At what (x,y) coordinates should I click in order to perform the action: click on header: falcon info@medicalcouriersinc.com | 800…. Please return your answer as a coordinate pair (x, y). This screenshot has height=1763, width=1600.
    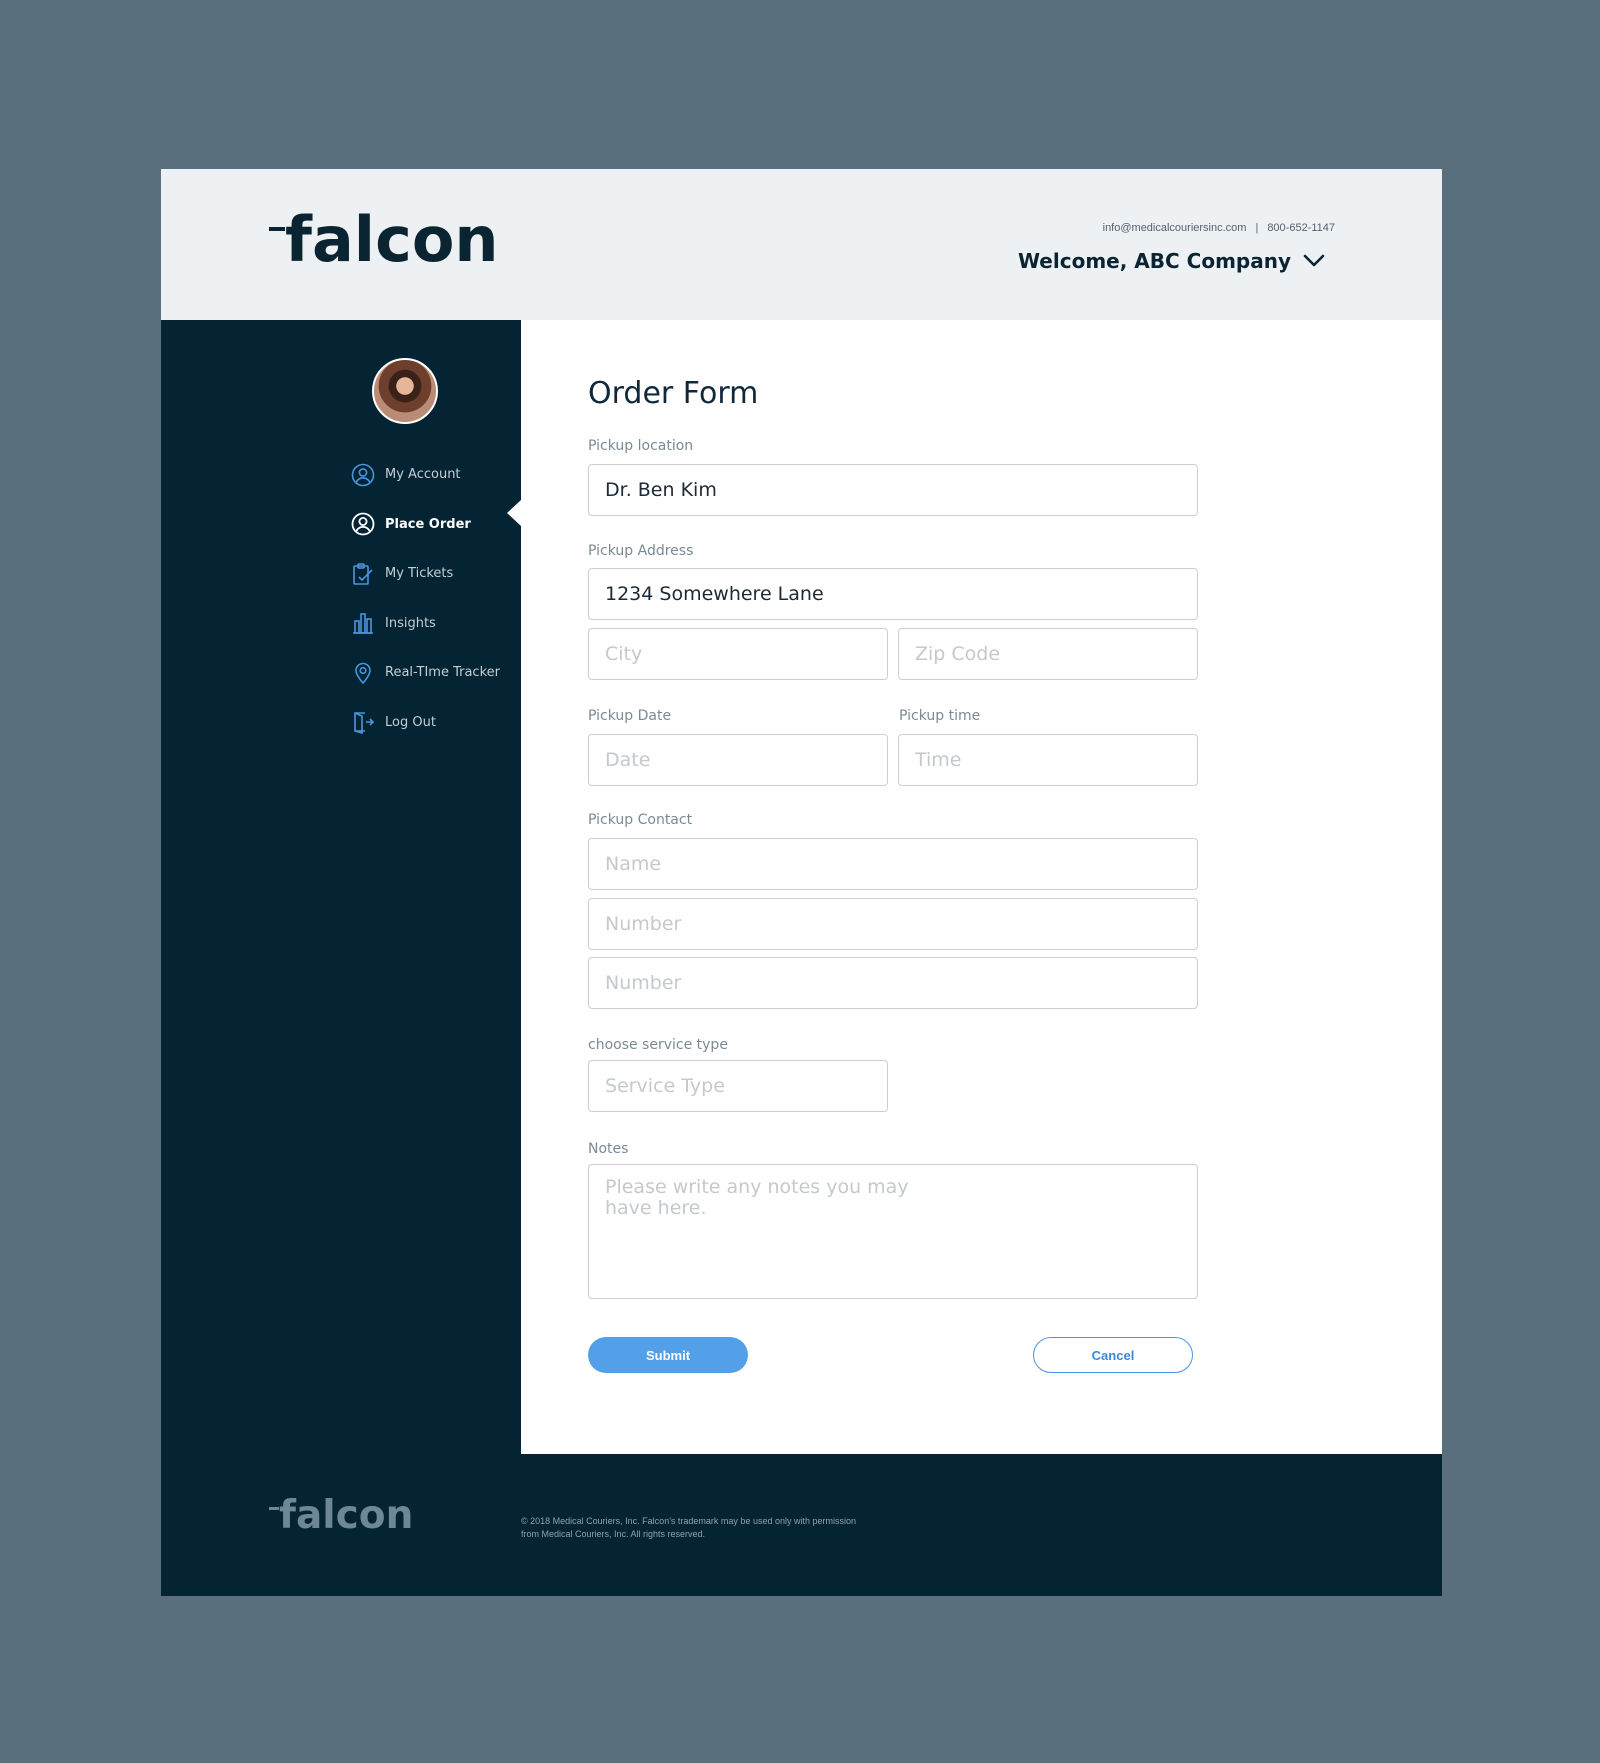
    Looking at the image, I should click on (801, 244).